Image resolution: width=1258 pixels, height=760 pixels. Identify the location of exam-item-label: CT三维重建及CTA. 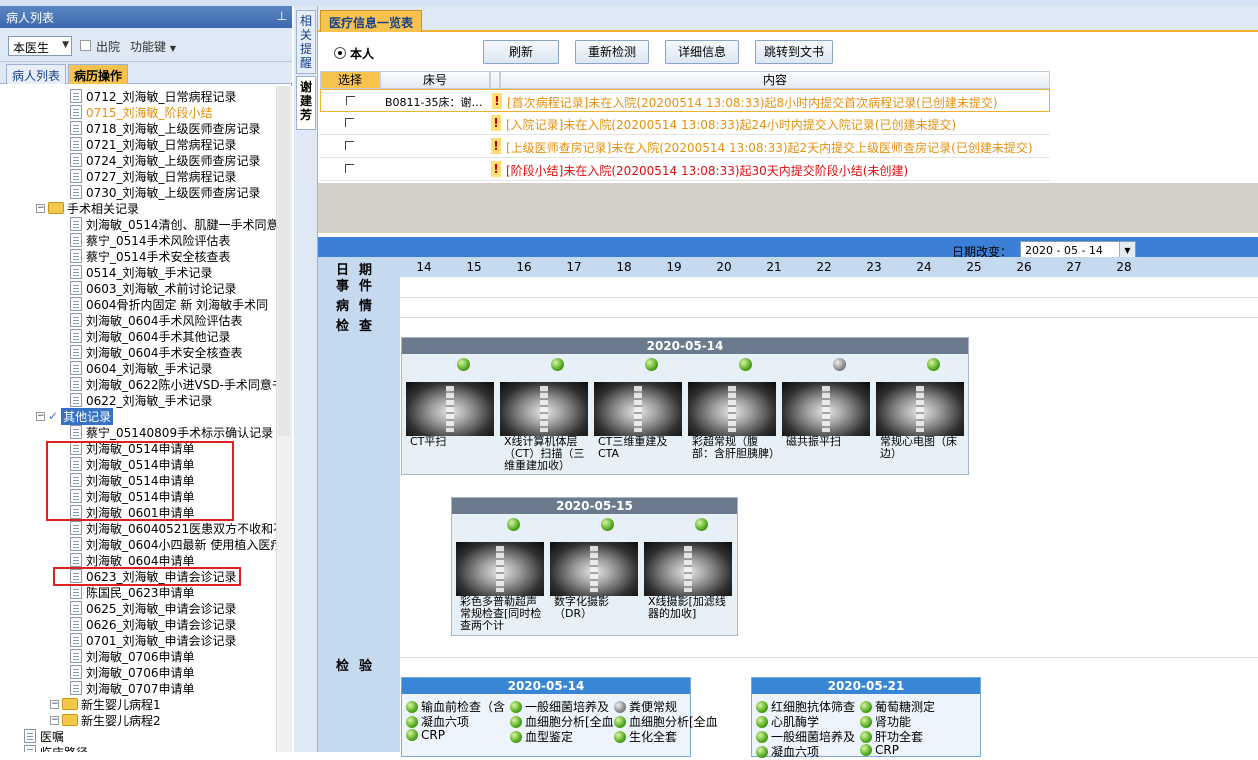
(641, 454).